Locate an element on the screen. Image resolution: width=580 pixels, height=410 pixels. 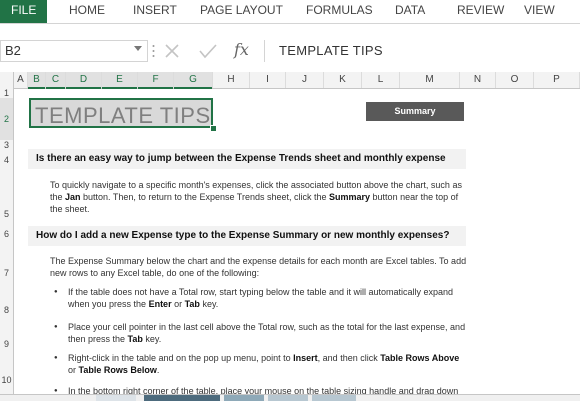
summary-button: Summary is located at coordinates (415, 111).